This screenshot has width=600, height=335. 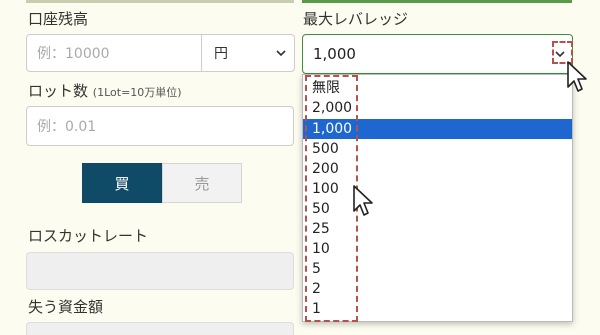 I want to click on loss-amount-label: 失う資金額, so click(x=66, y=307).